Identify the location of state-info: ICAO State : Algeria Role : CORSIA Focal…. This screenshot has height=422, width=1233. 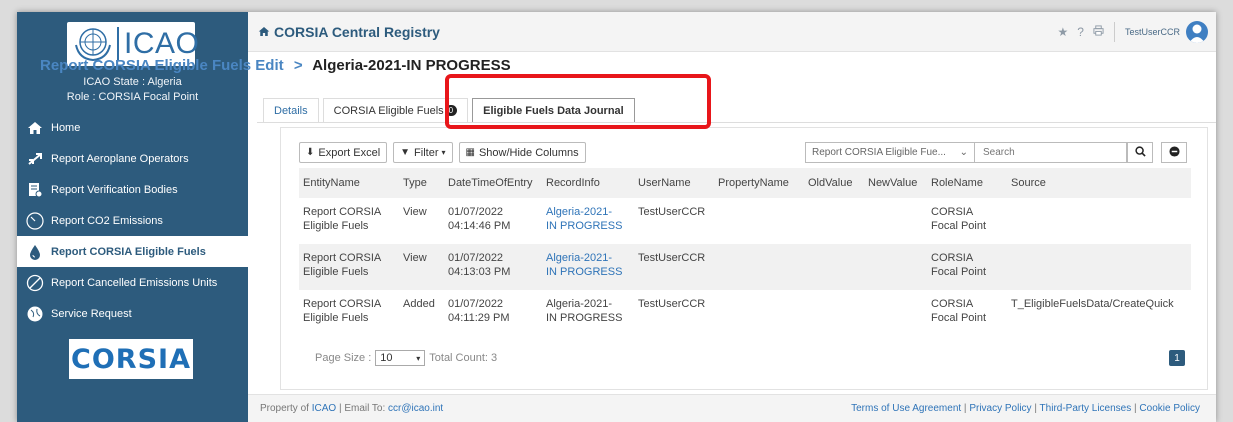
(132, 90).